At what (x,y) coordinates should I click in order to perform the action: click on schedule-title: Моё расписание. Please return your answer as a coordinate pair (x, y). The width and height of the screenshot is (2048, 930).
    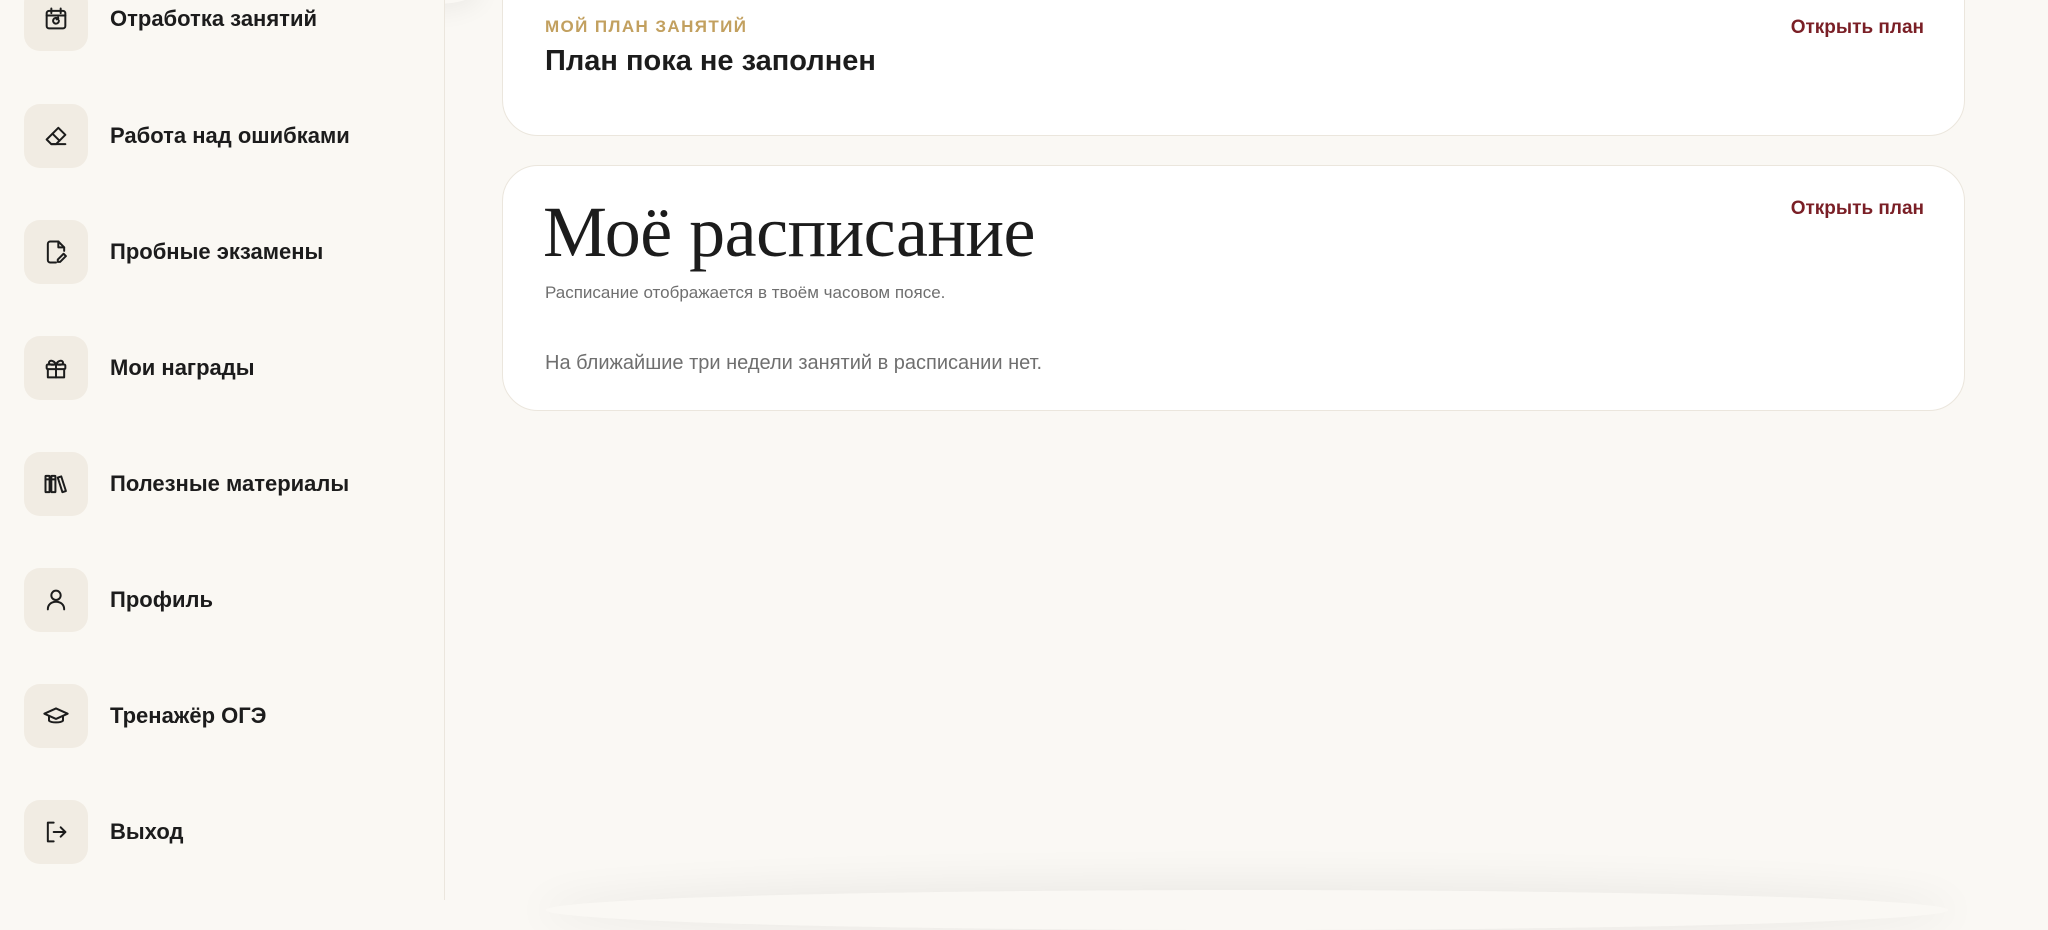
    Looking at the image, I should click on (789, 232).